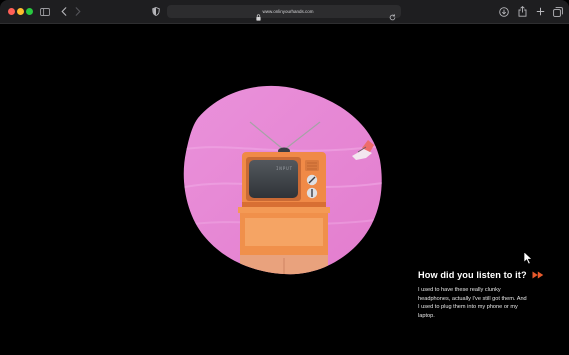 The width and height of the screenshot is (569, 355). Describe the element at coordinates (45, 11) in the screenshot. I see `sidebar-icon` at that location.